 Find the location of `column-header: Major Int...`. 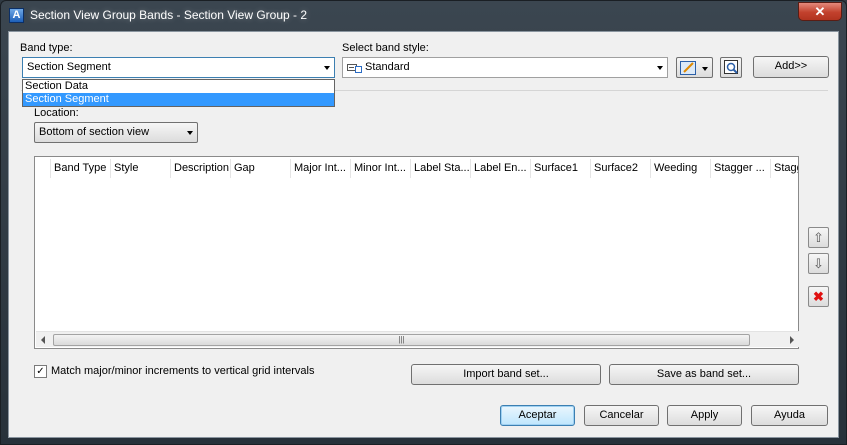

column-header: Major Int... is located at coordinates (320, 168).